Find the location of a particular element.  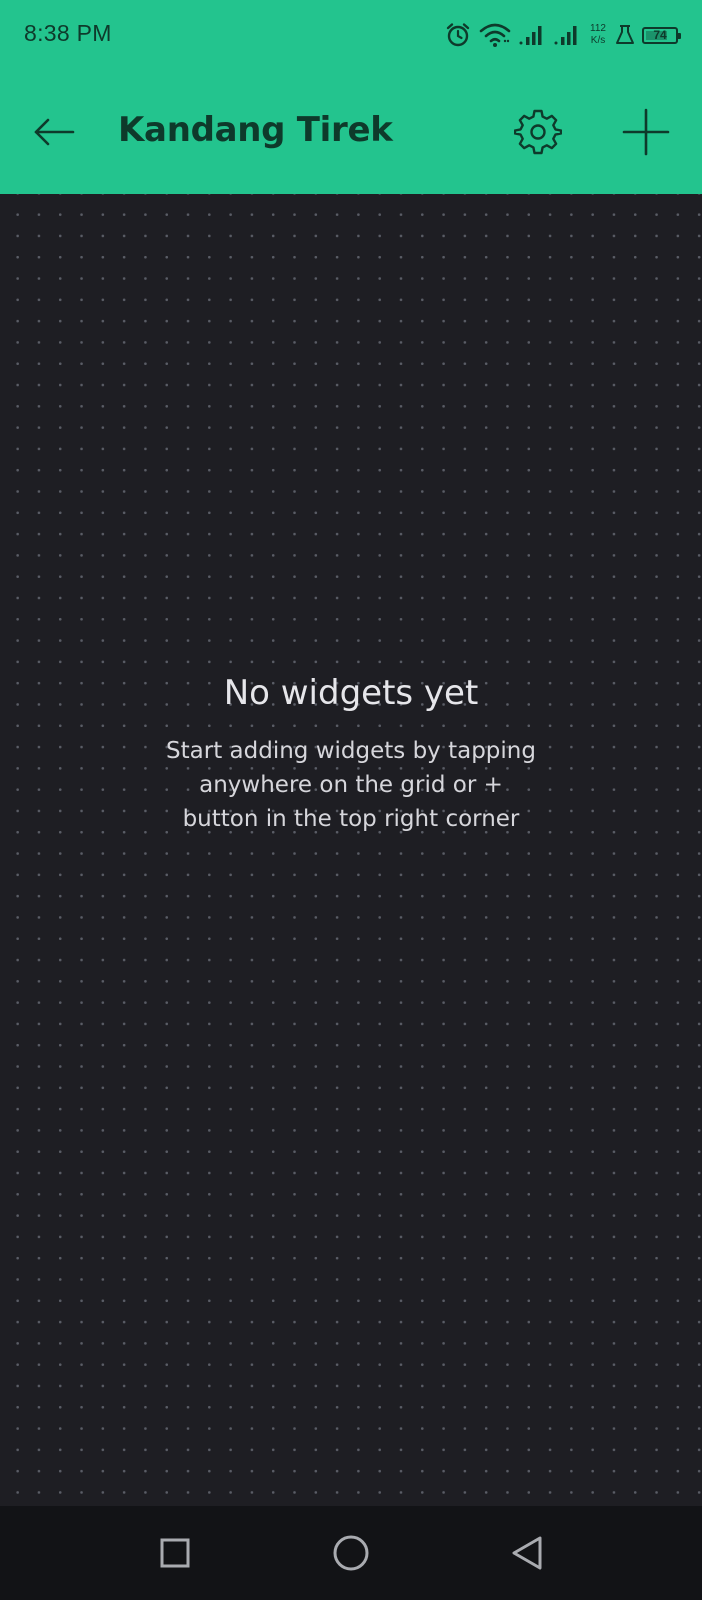

settings-button is located at coordinates (538, 134).